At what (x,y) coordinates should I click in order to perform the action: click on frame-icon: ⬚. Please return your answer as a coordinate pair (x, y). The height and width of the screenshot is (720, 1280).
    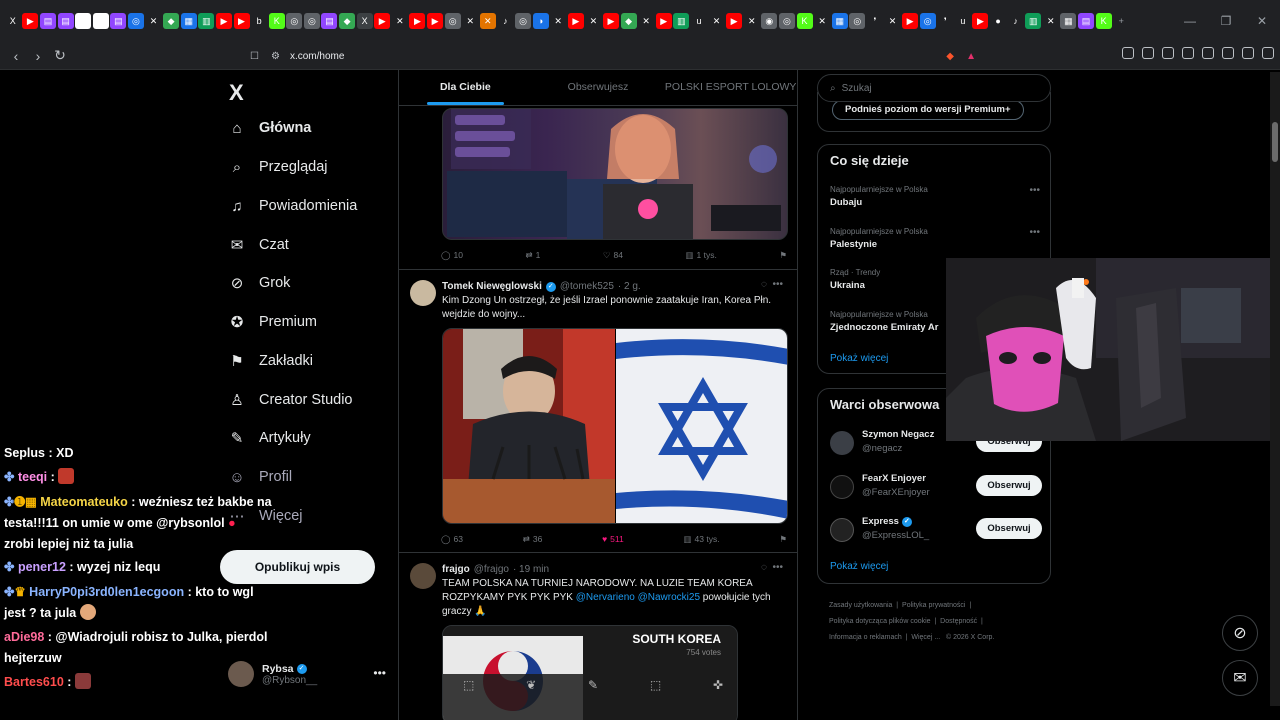
    Looking at the image, I should click on (655, 685).